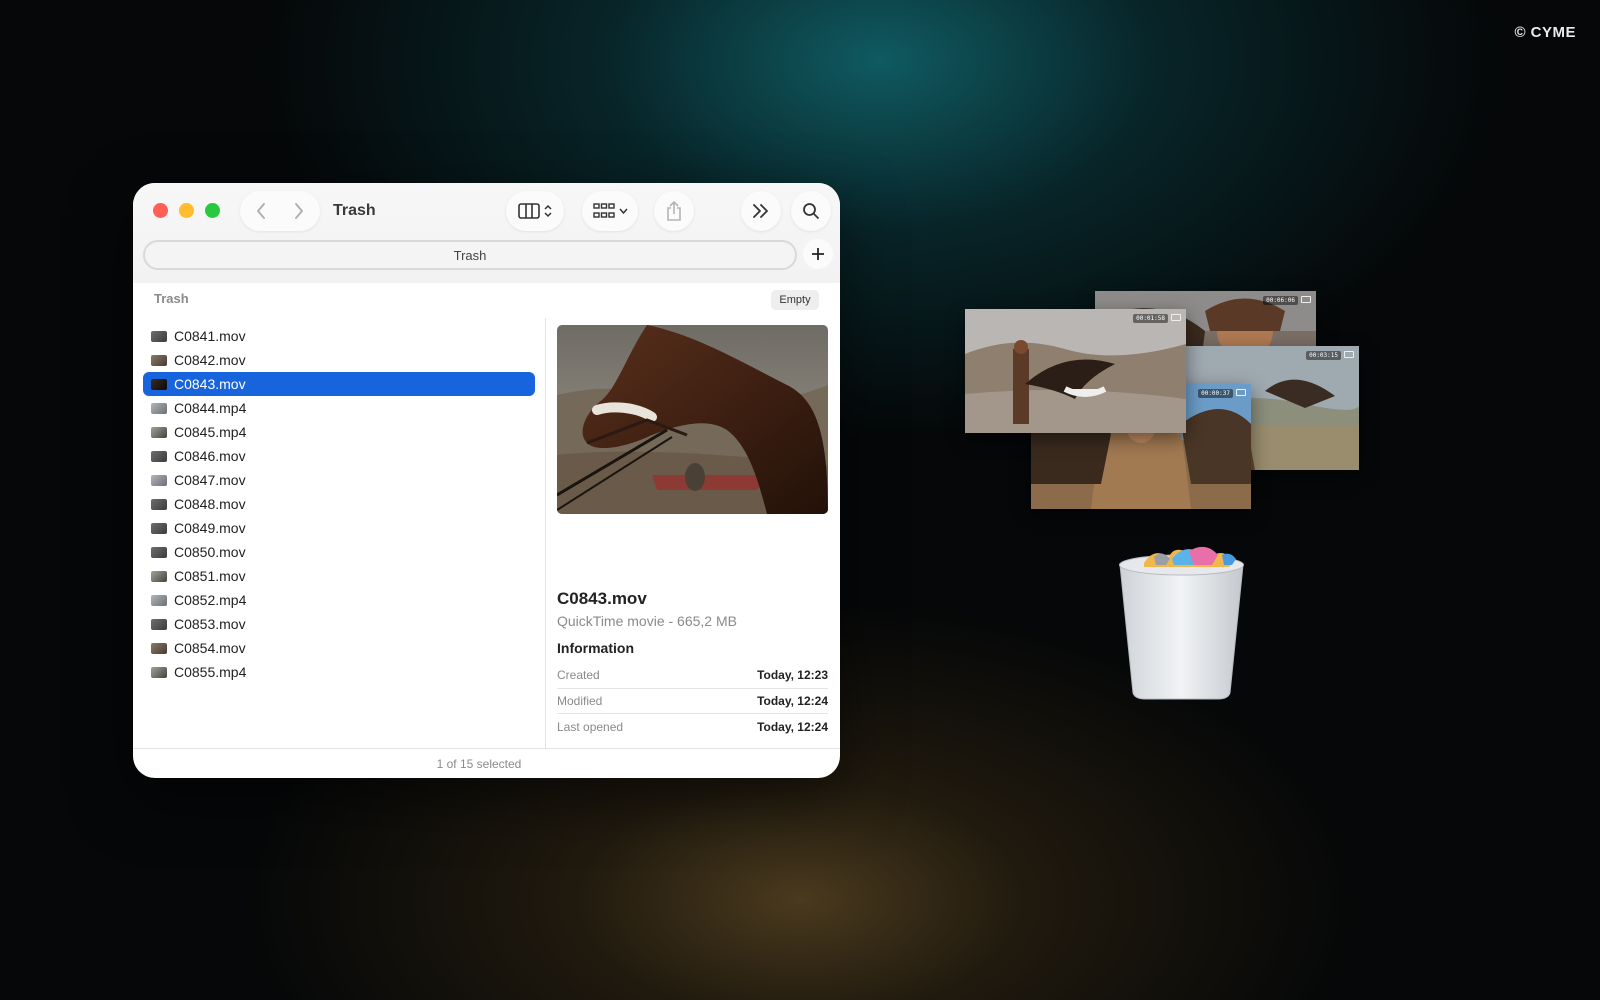 This screenshot has width=1600, height=1000. What do you see at coordinates (590, 726) in the screenshot?
I see `info-key: Last opened` at bounding box center [590, 726].